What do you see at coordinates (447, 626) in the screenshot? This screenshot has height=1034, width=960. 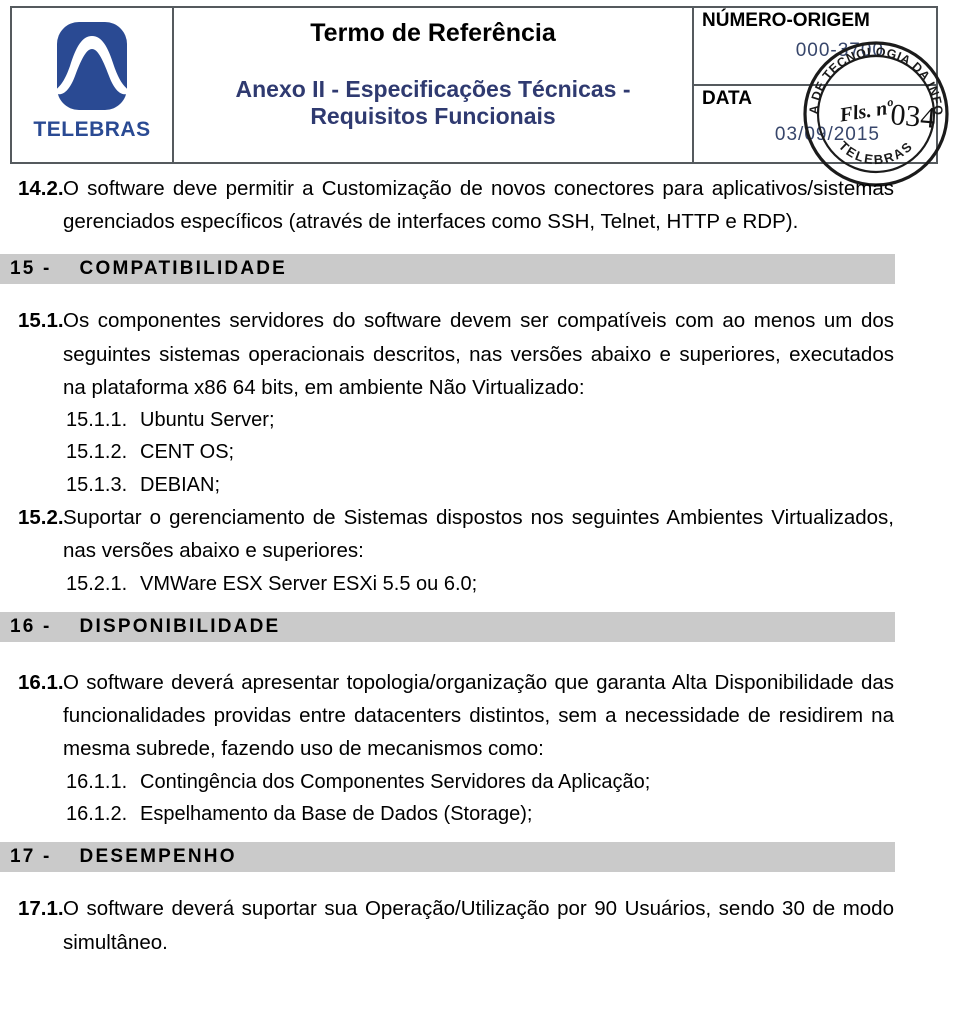 I see `section-heading-16: 16 - DISPONIBILIDADE` at bounding box center [447, 626].